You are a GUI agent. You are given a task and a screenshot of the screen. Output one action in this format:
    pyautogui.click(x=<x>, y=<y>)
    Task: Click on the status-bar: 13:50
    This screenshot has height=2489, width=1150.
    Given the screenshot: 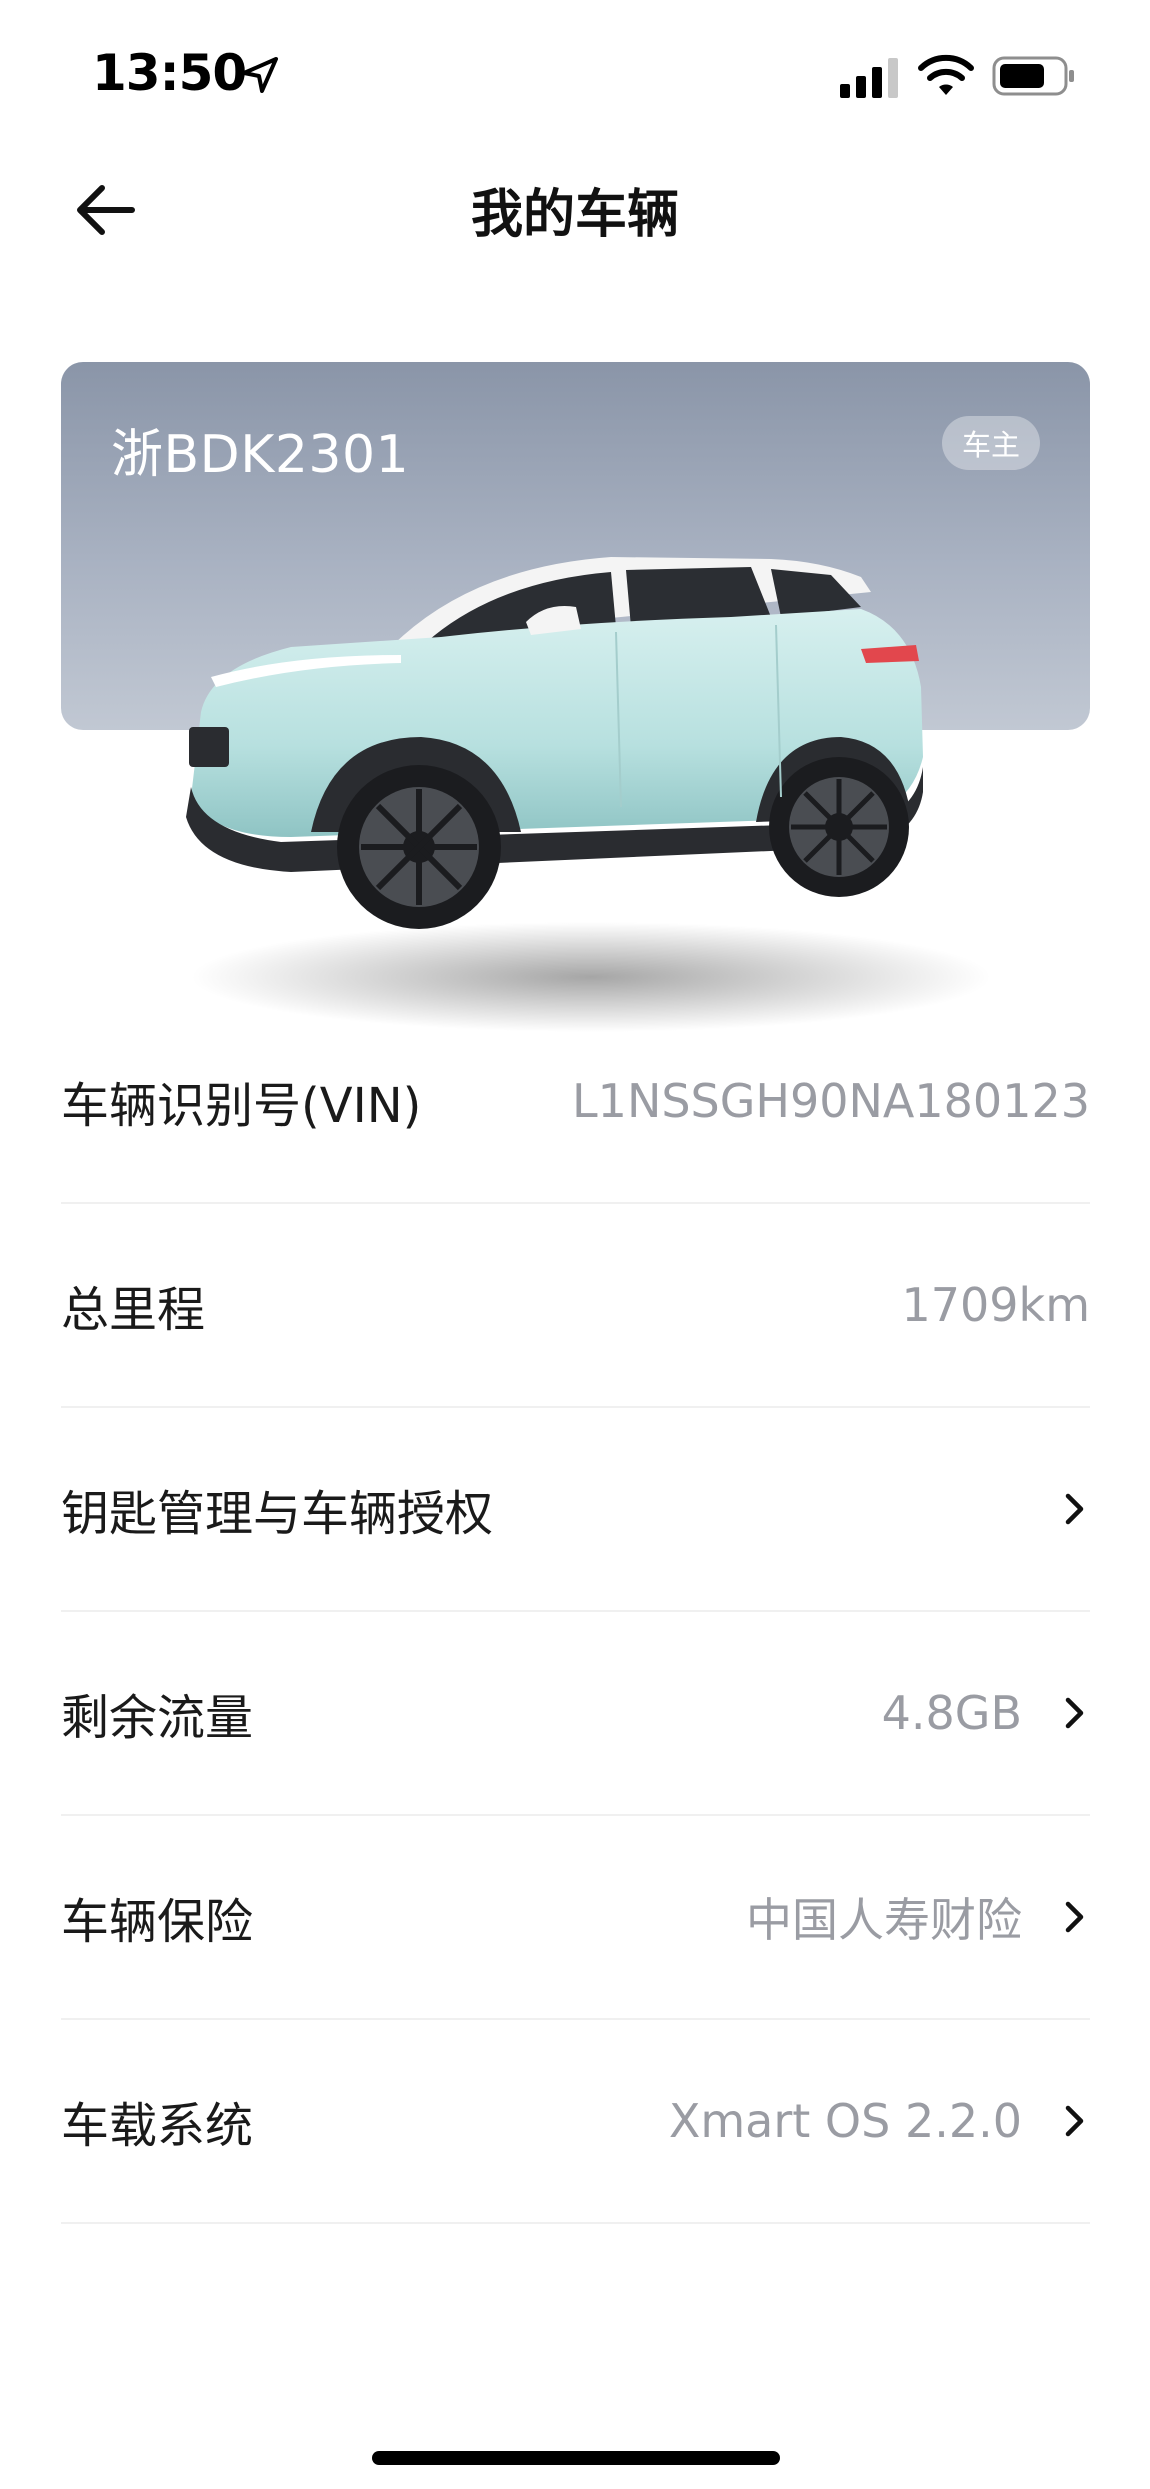 What is the action you would take?
    pyautogui.click(x=575, y=75)
    